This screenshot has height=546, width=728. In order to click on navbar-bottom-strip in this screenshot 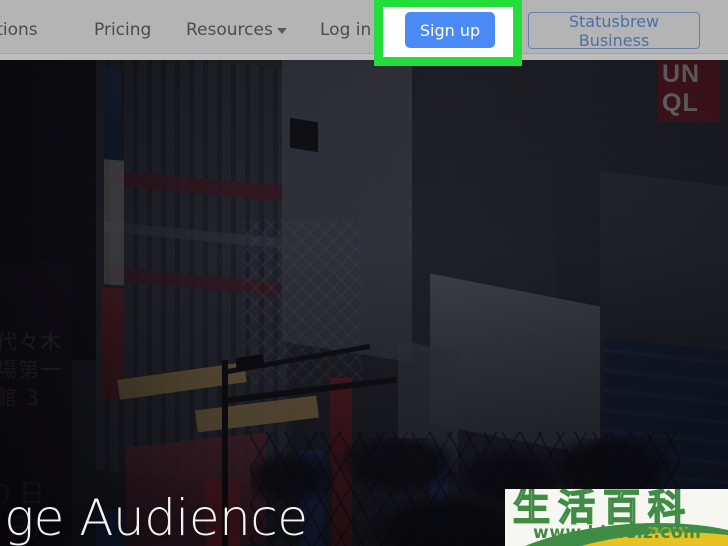, I will do `click(364, 57)`.